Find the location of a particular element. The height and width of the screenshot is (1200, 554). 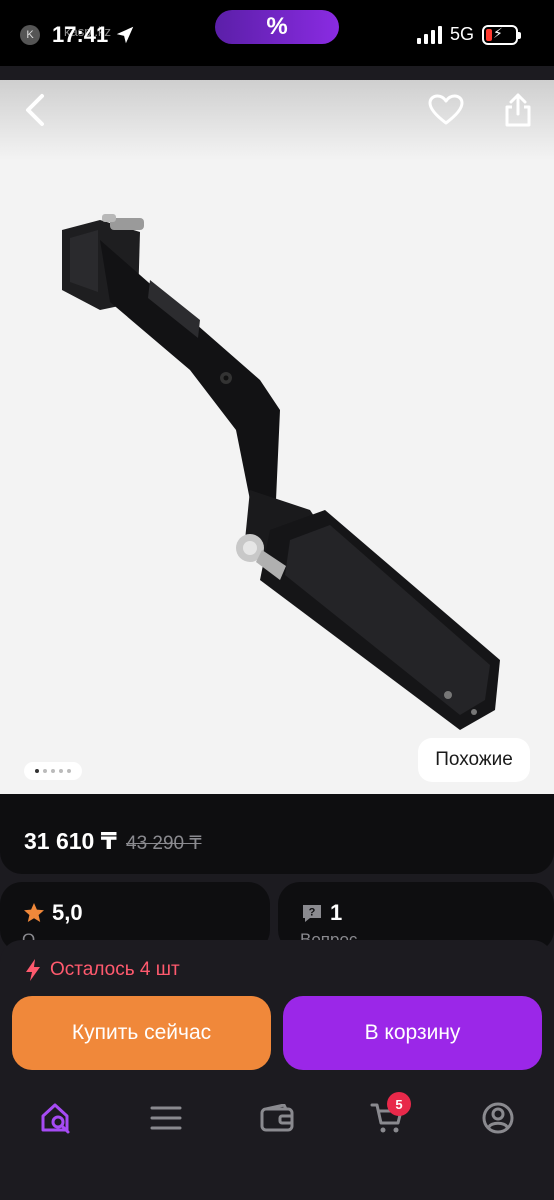

buy-now-button: Купить сейчас is located at coordinates (141, 1033).